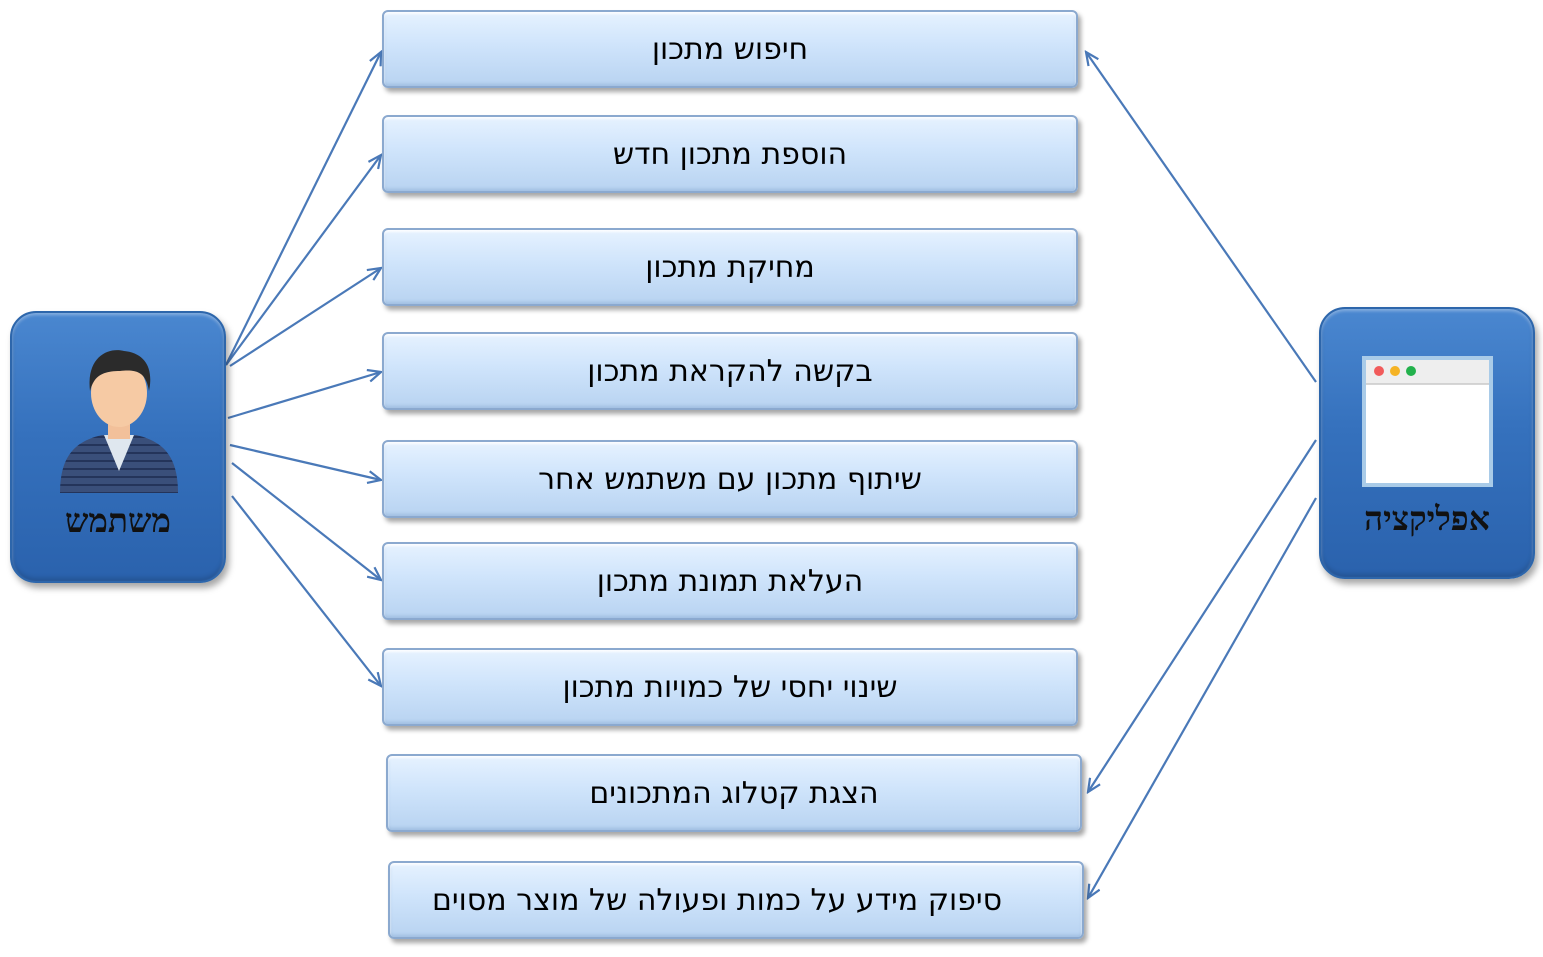 The height and width of the screenshot is (957, 1543). I want to click on use-case-show-recipe-catalog: הצגת קטלוג המתכונים, so click(734, 793).